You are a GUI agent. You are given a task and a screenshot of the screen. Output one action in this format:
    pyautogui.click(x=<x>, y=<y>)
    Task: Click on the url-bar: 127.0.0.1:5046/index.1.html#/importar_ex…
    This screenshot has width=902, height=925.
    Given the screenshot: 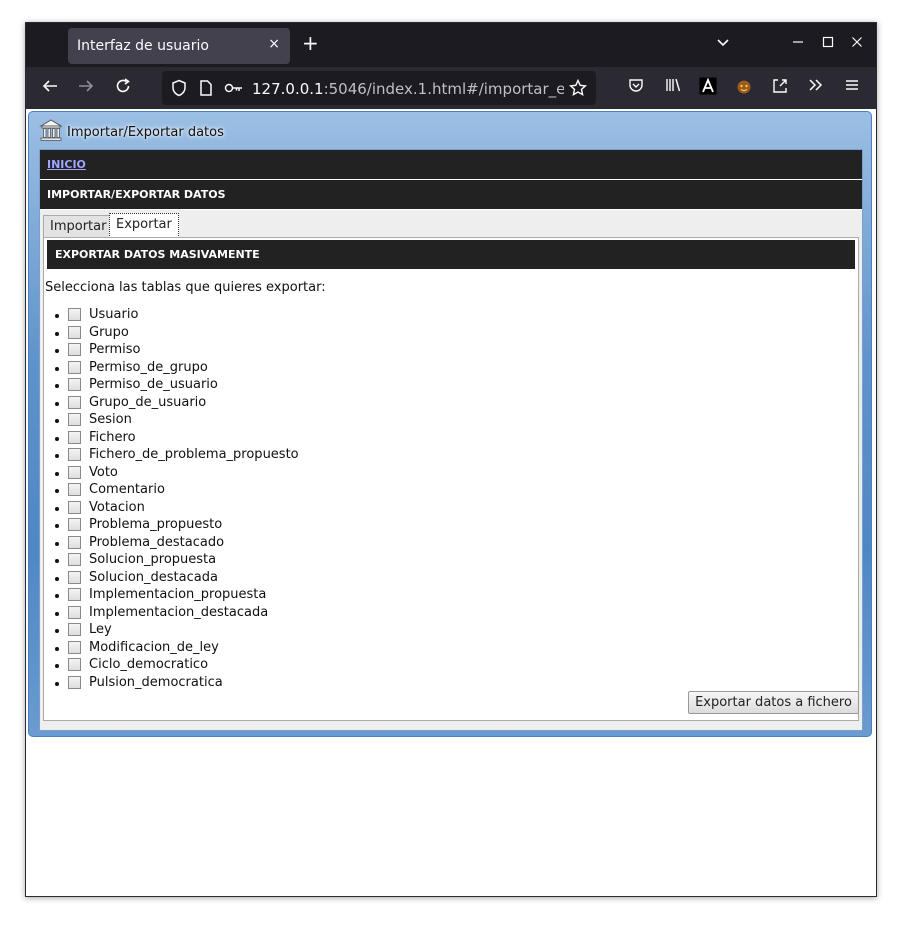 What is the action you would take?
    pyautogui.click(x=379, y=88)
    